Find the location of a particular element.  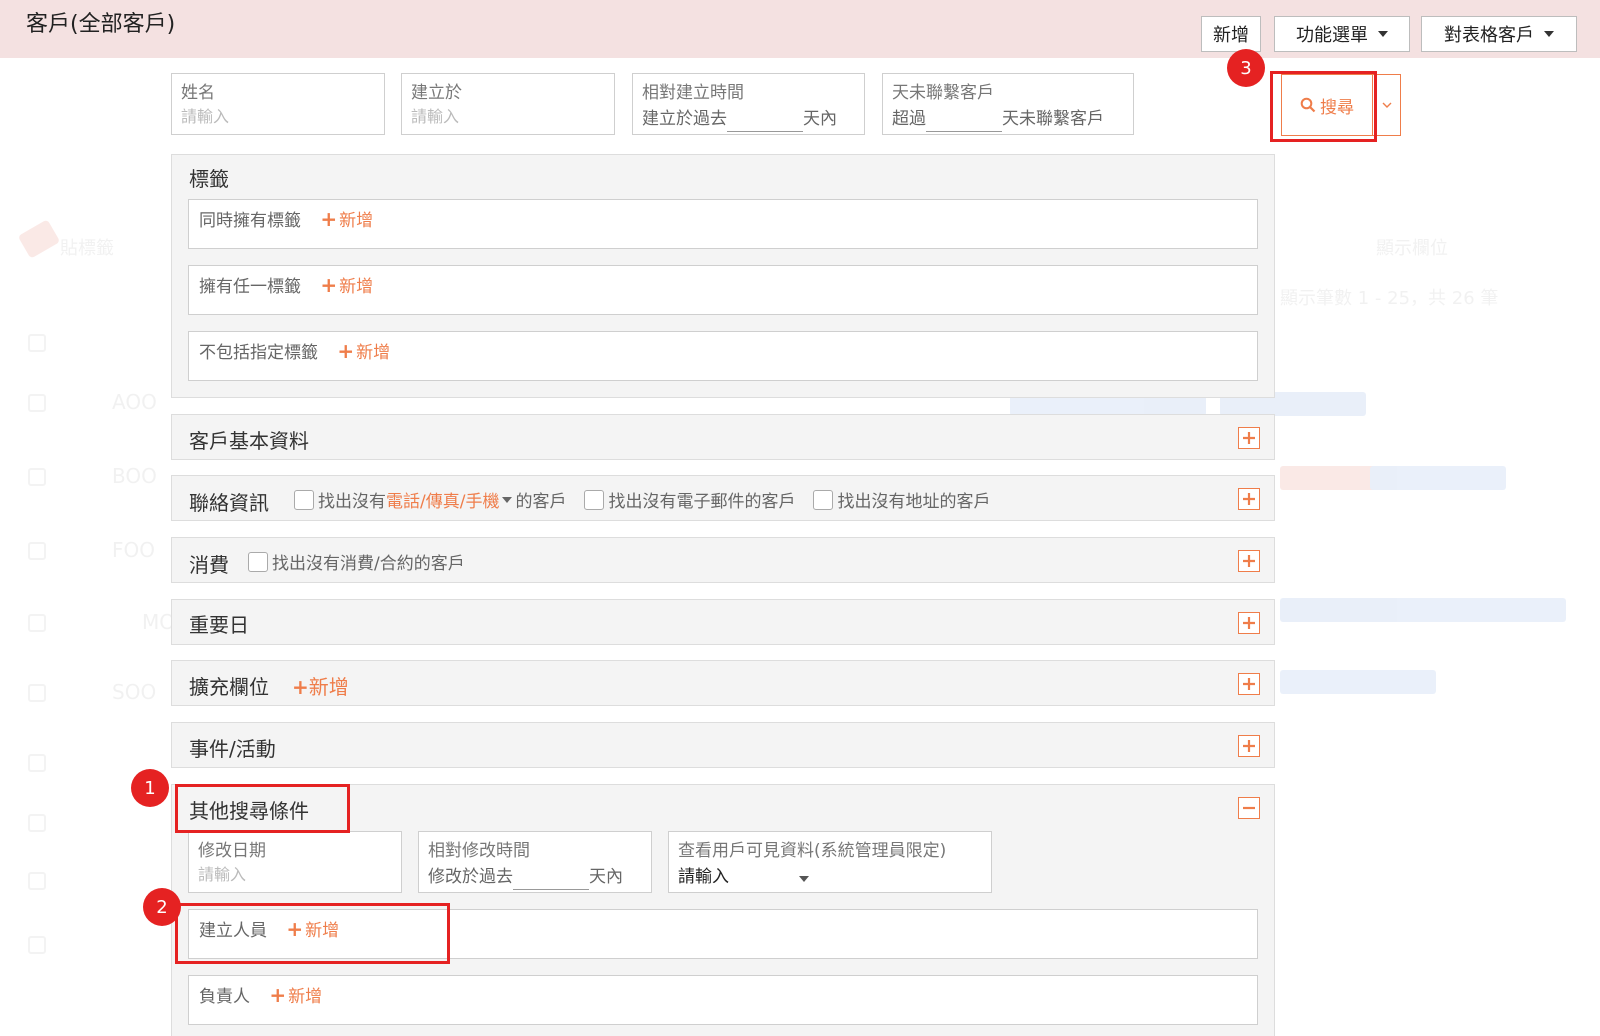

created-at-placeholder: 請輸入 is located at coordinates (435, 116).